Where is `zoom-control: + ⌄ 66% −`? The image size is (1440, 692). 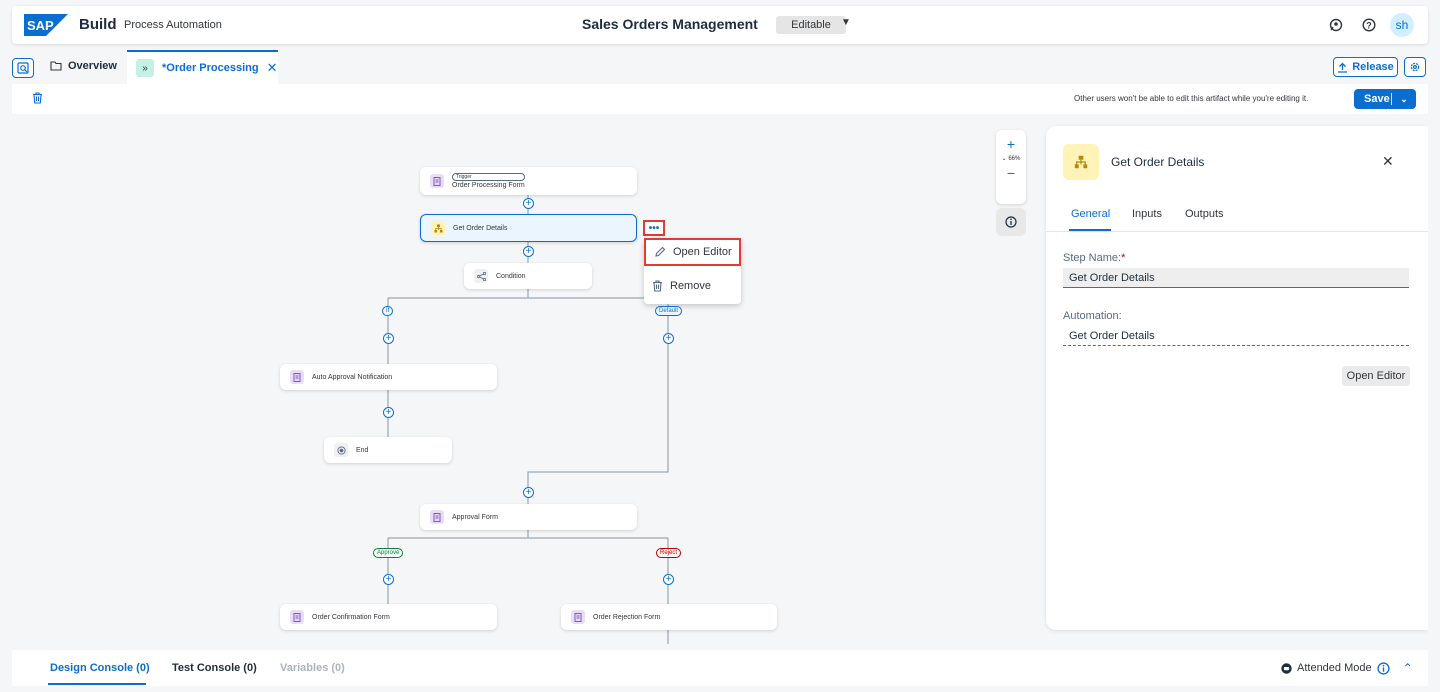 zoom-control: + ⌄ 66% − is located at coordinates (1011, 167).